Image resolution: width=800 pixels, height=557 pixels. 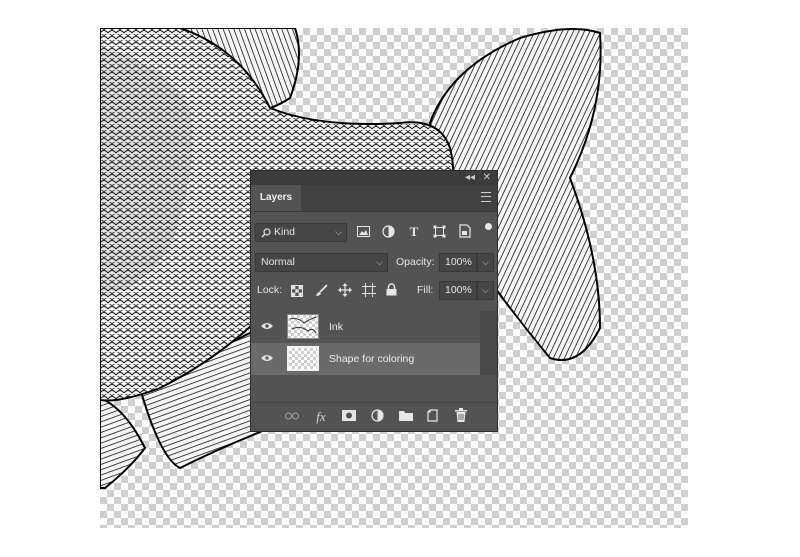 I want to click on opacity-input: 100%, so click(x=458, y=262).